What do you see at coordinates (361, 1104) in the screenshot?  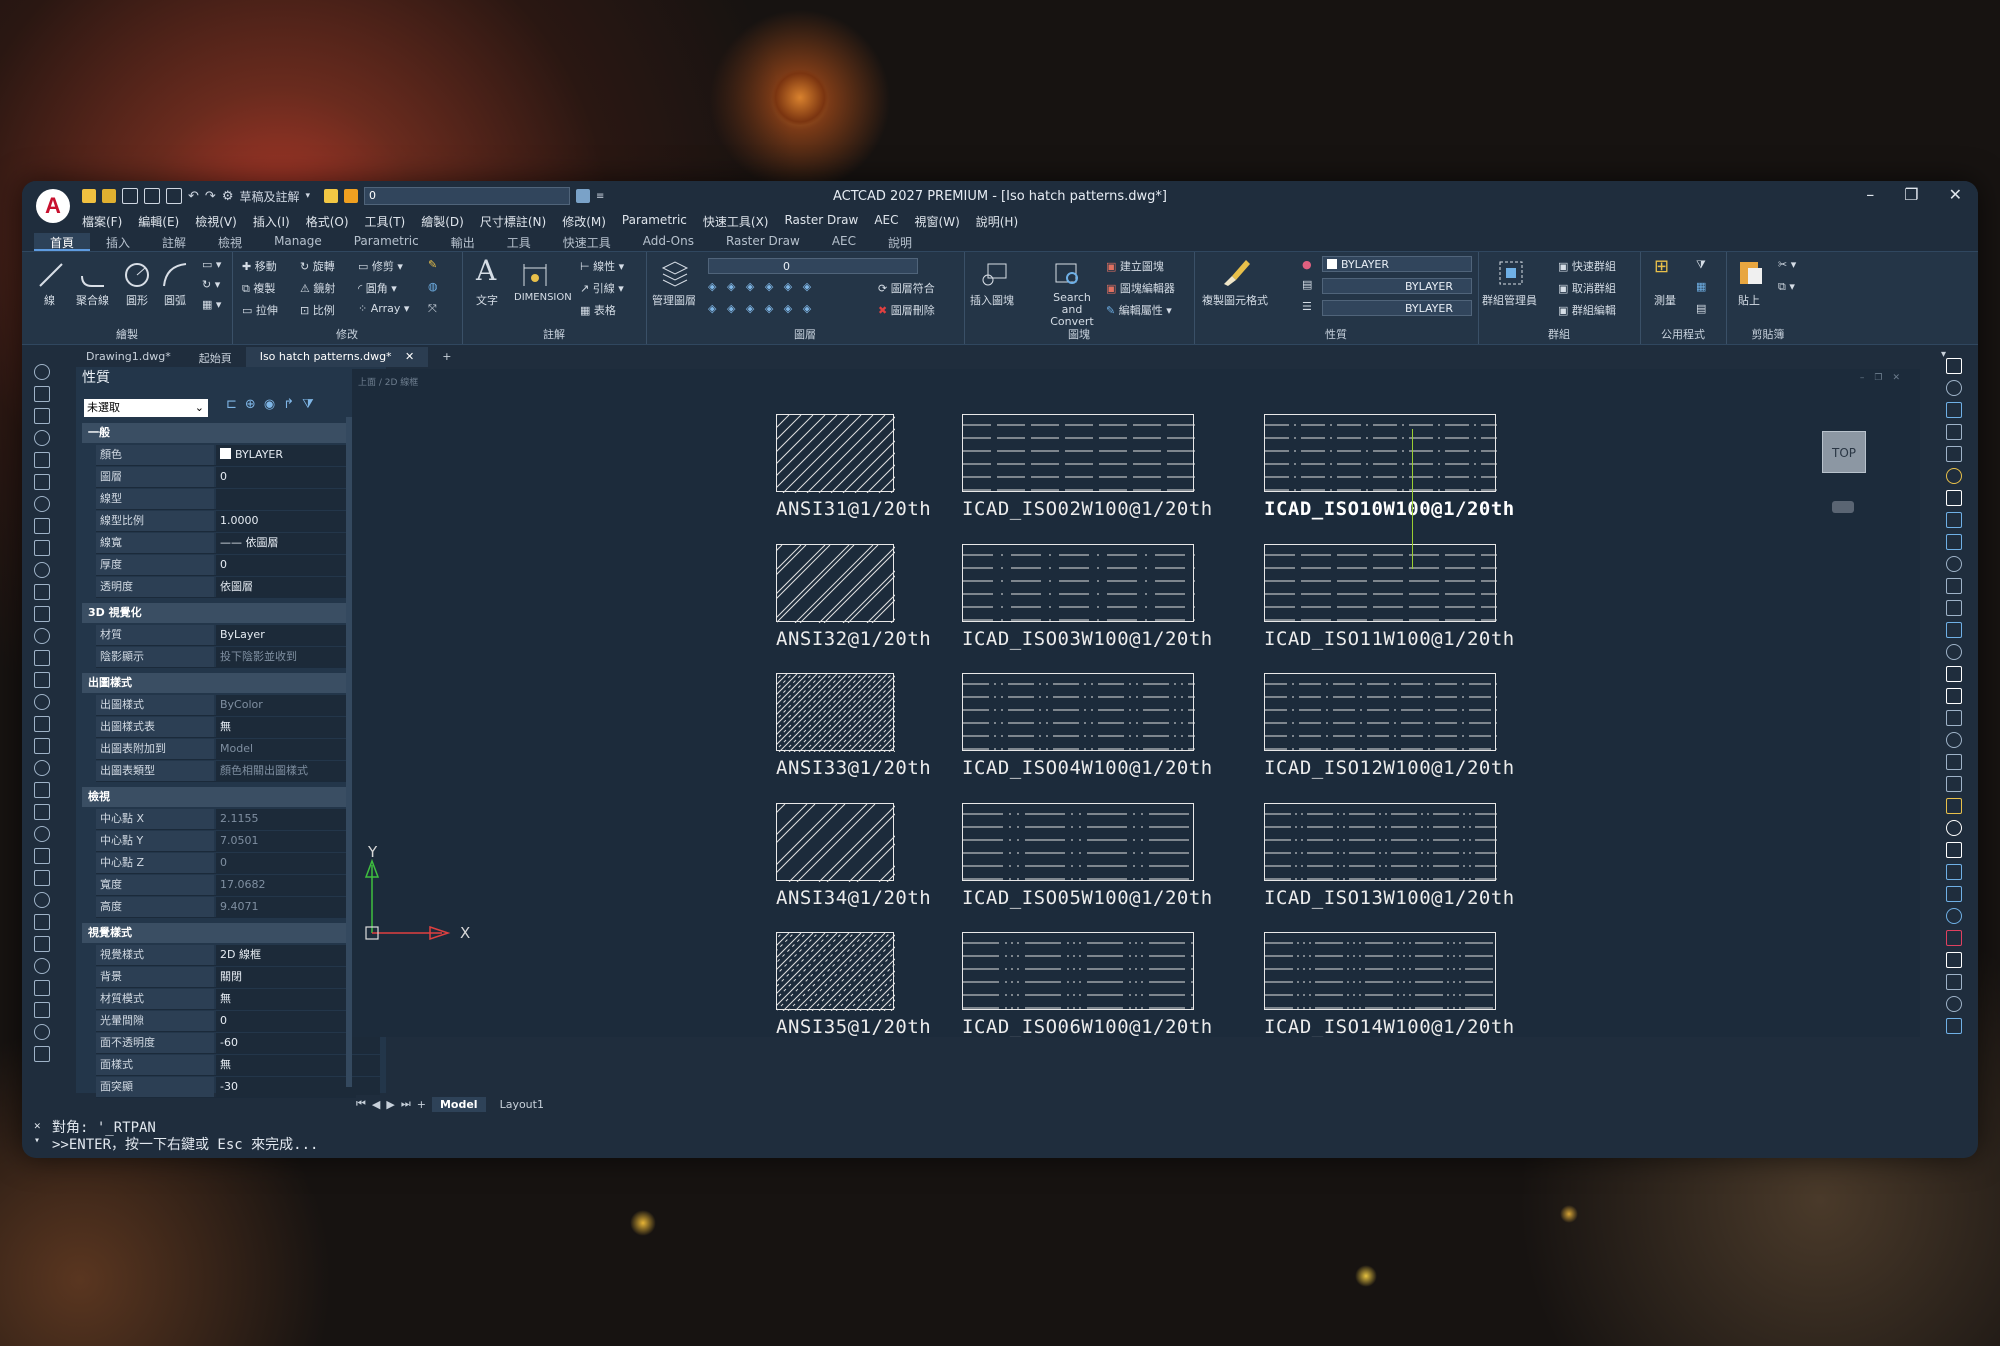 I see `first-tab-icon: ⏮` at bounding box center [361, 1104].